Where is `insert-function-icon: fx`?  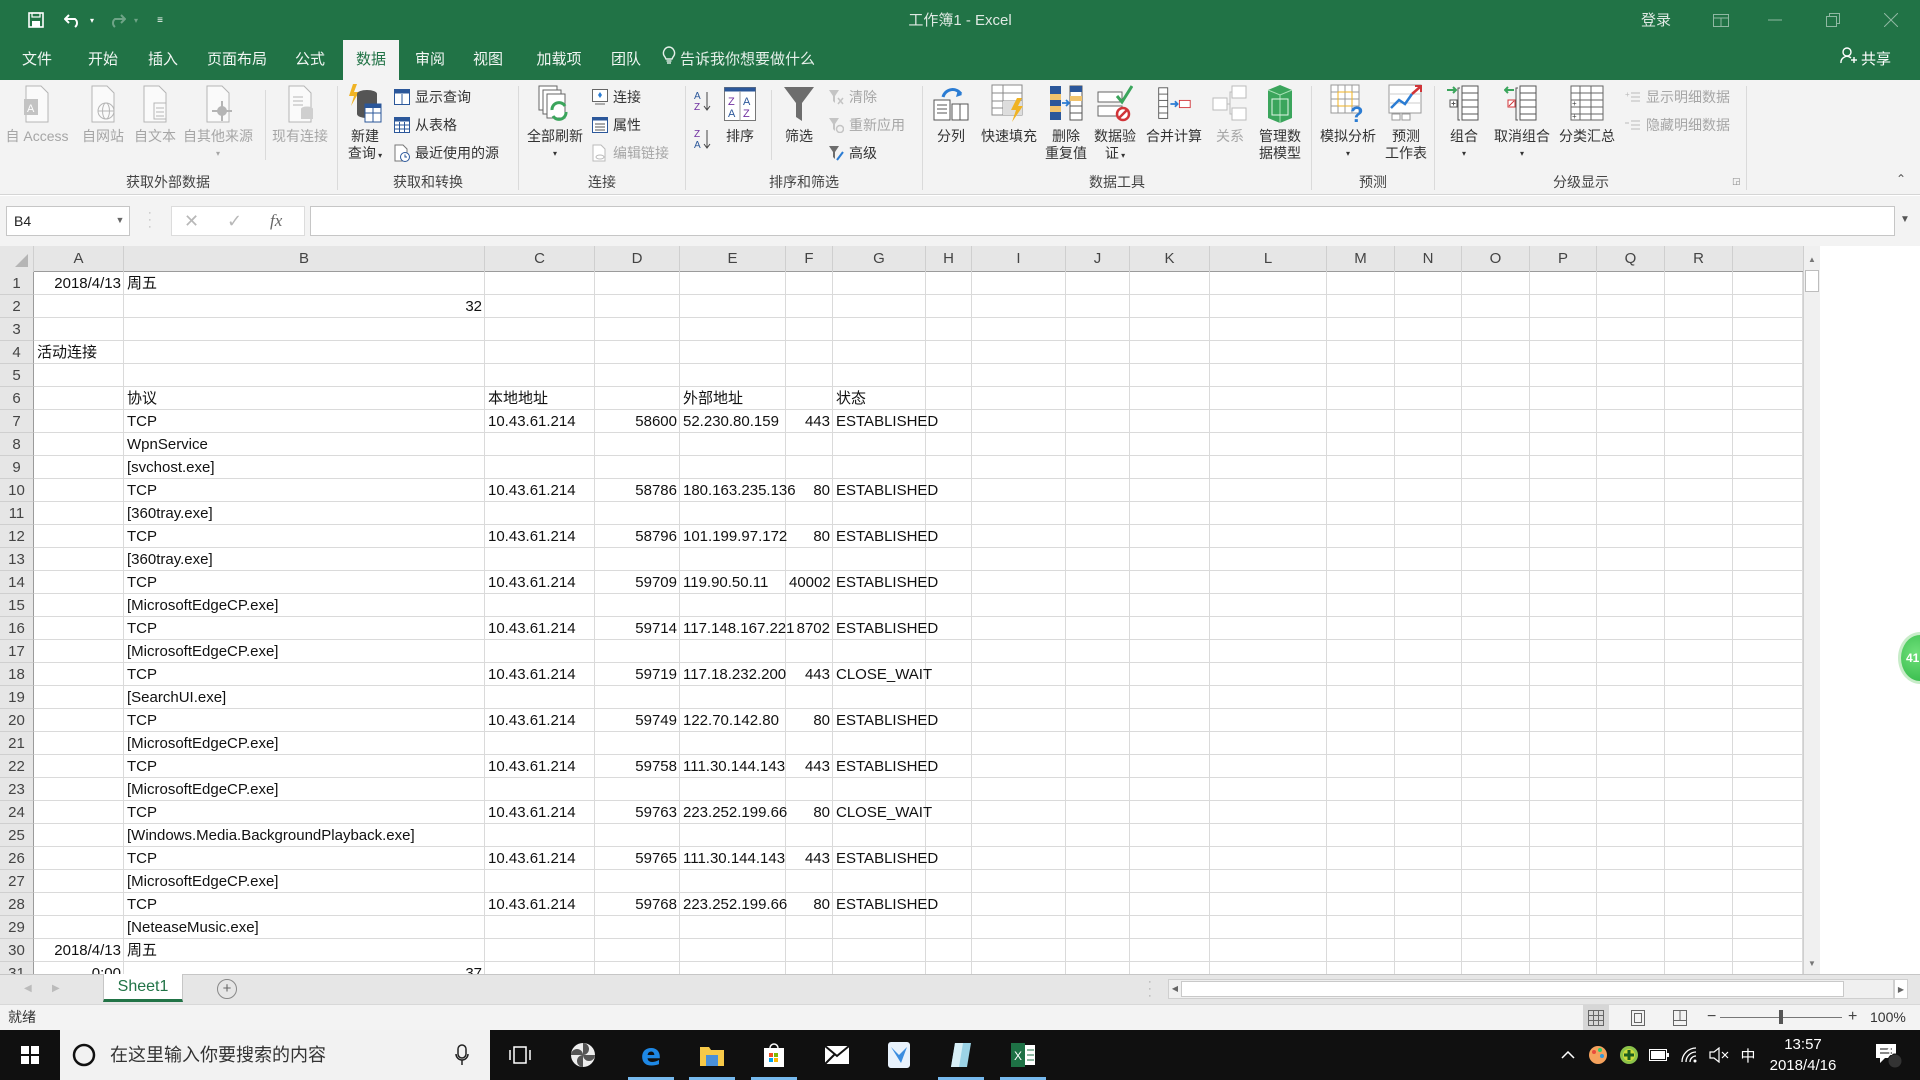
insert-function-icon: fx is located at coordinates (276, 221).